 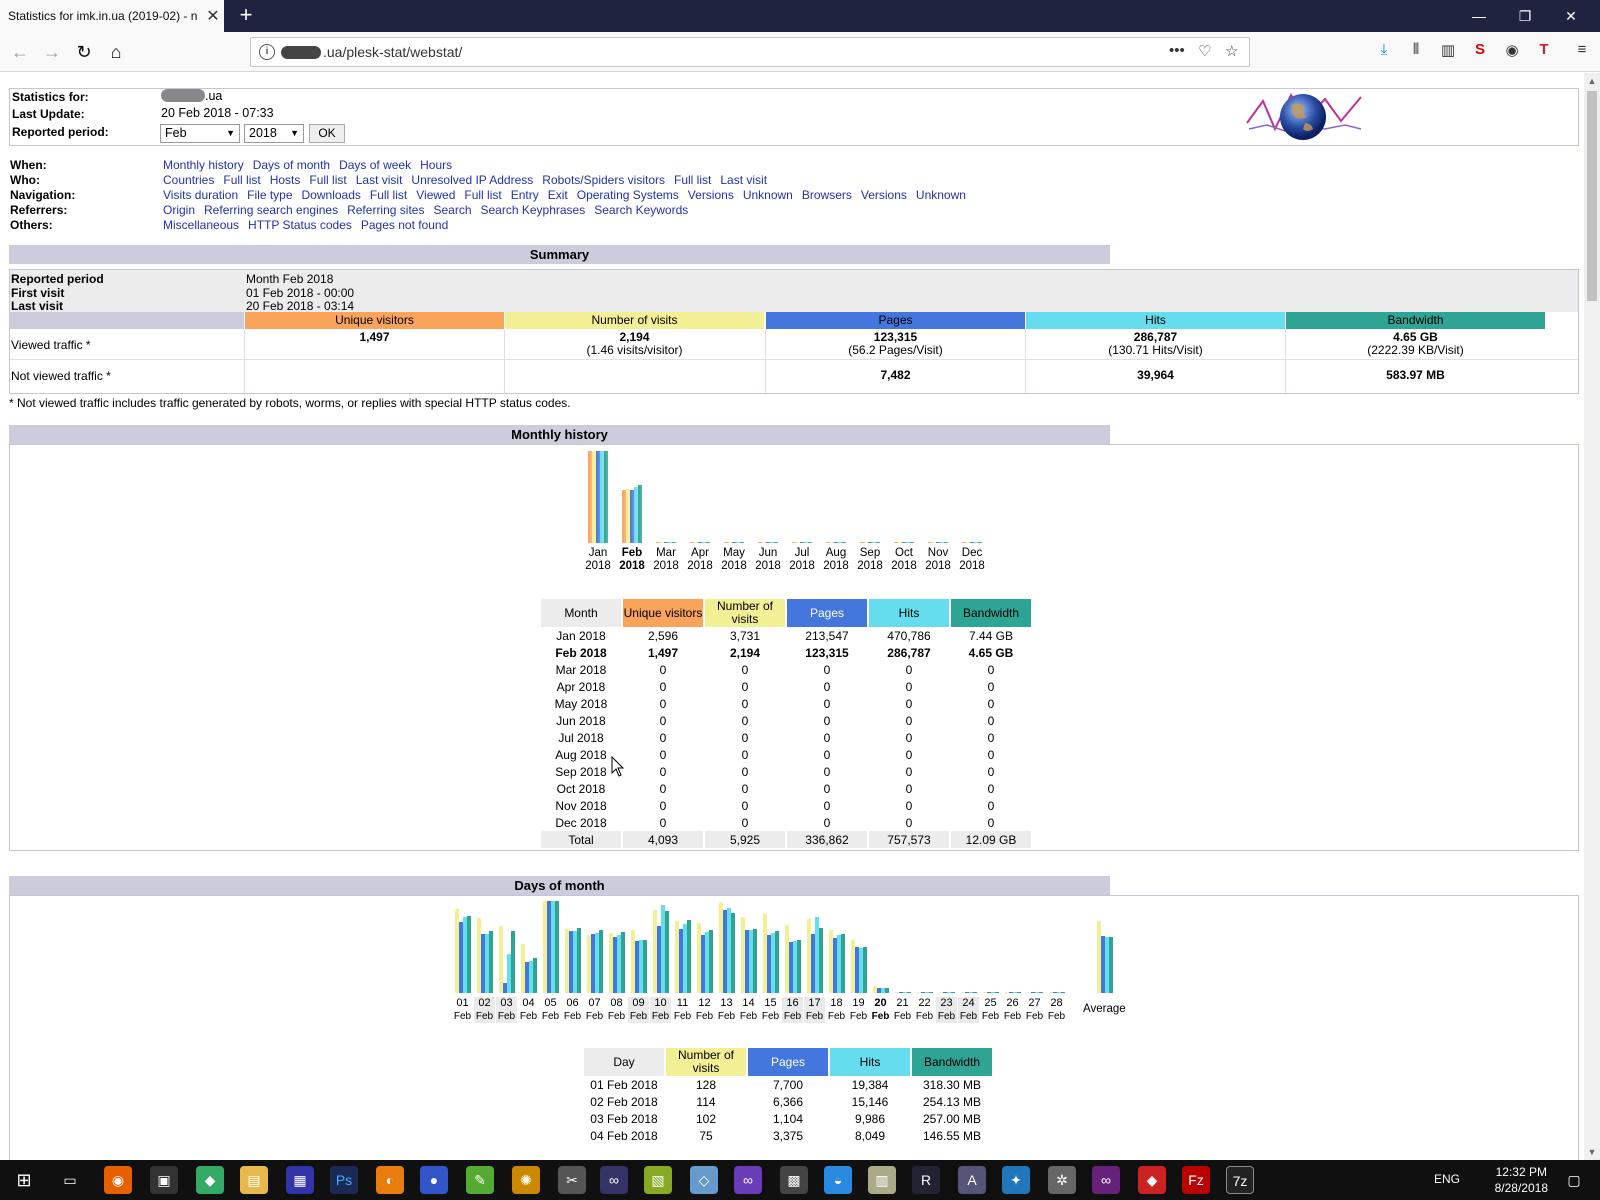 I want to click on home-icon: ⌂, so click(x=116, y=52).